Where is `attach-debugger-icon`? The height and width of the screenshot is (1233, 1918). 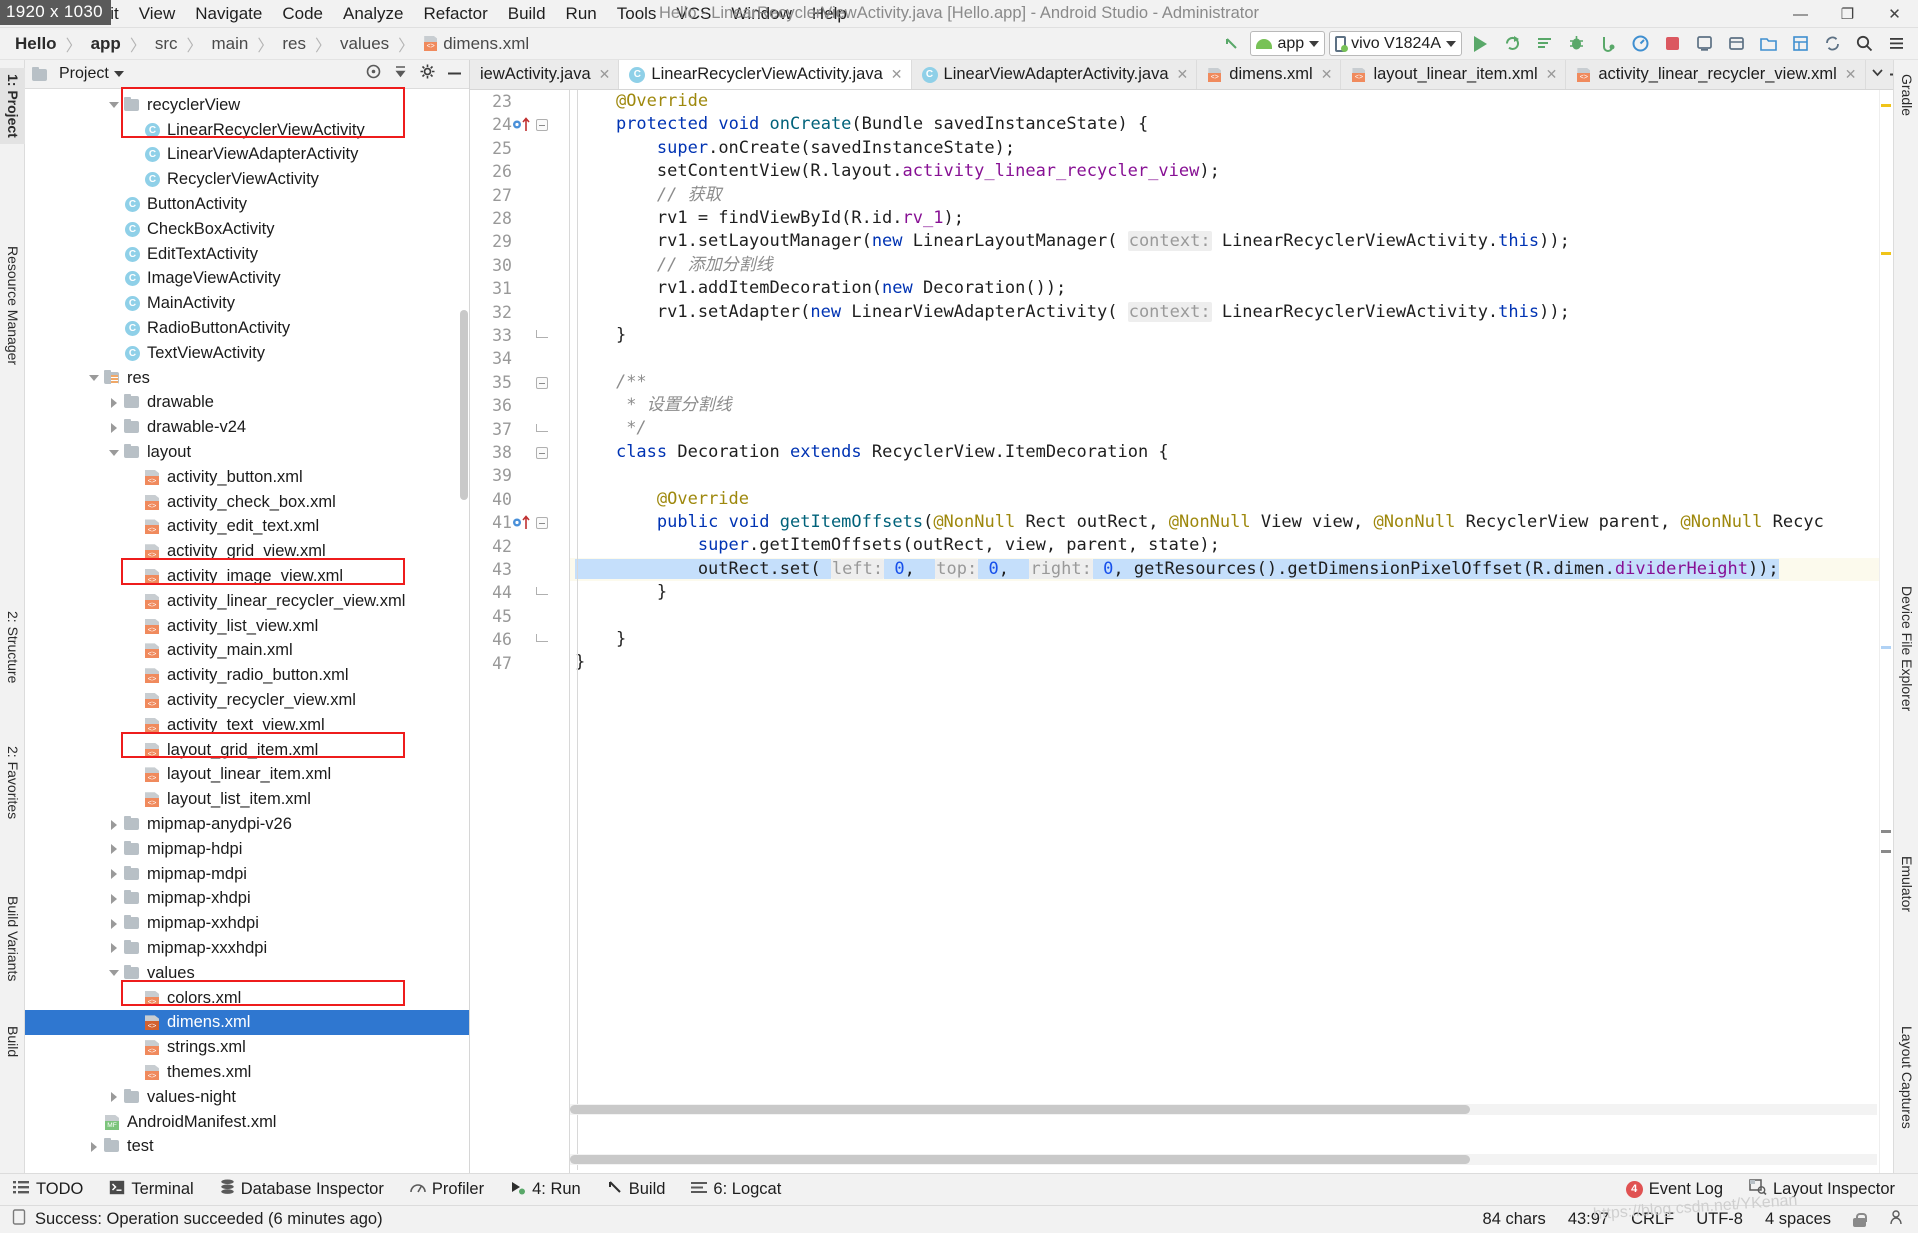
attach-debugger-icon is located at coordinates (1608, 44).